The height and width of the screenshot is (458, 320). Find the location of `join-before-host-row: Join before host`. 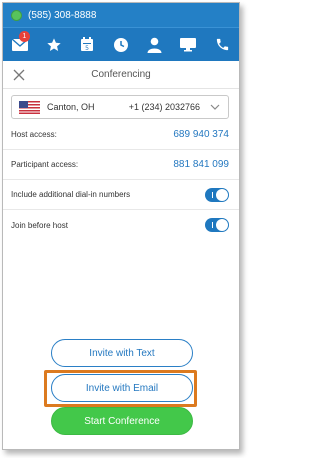

join-before-host-row: Join before host is located at coordinates (121, 225).